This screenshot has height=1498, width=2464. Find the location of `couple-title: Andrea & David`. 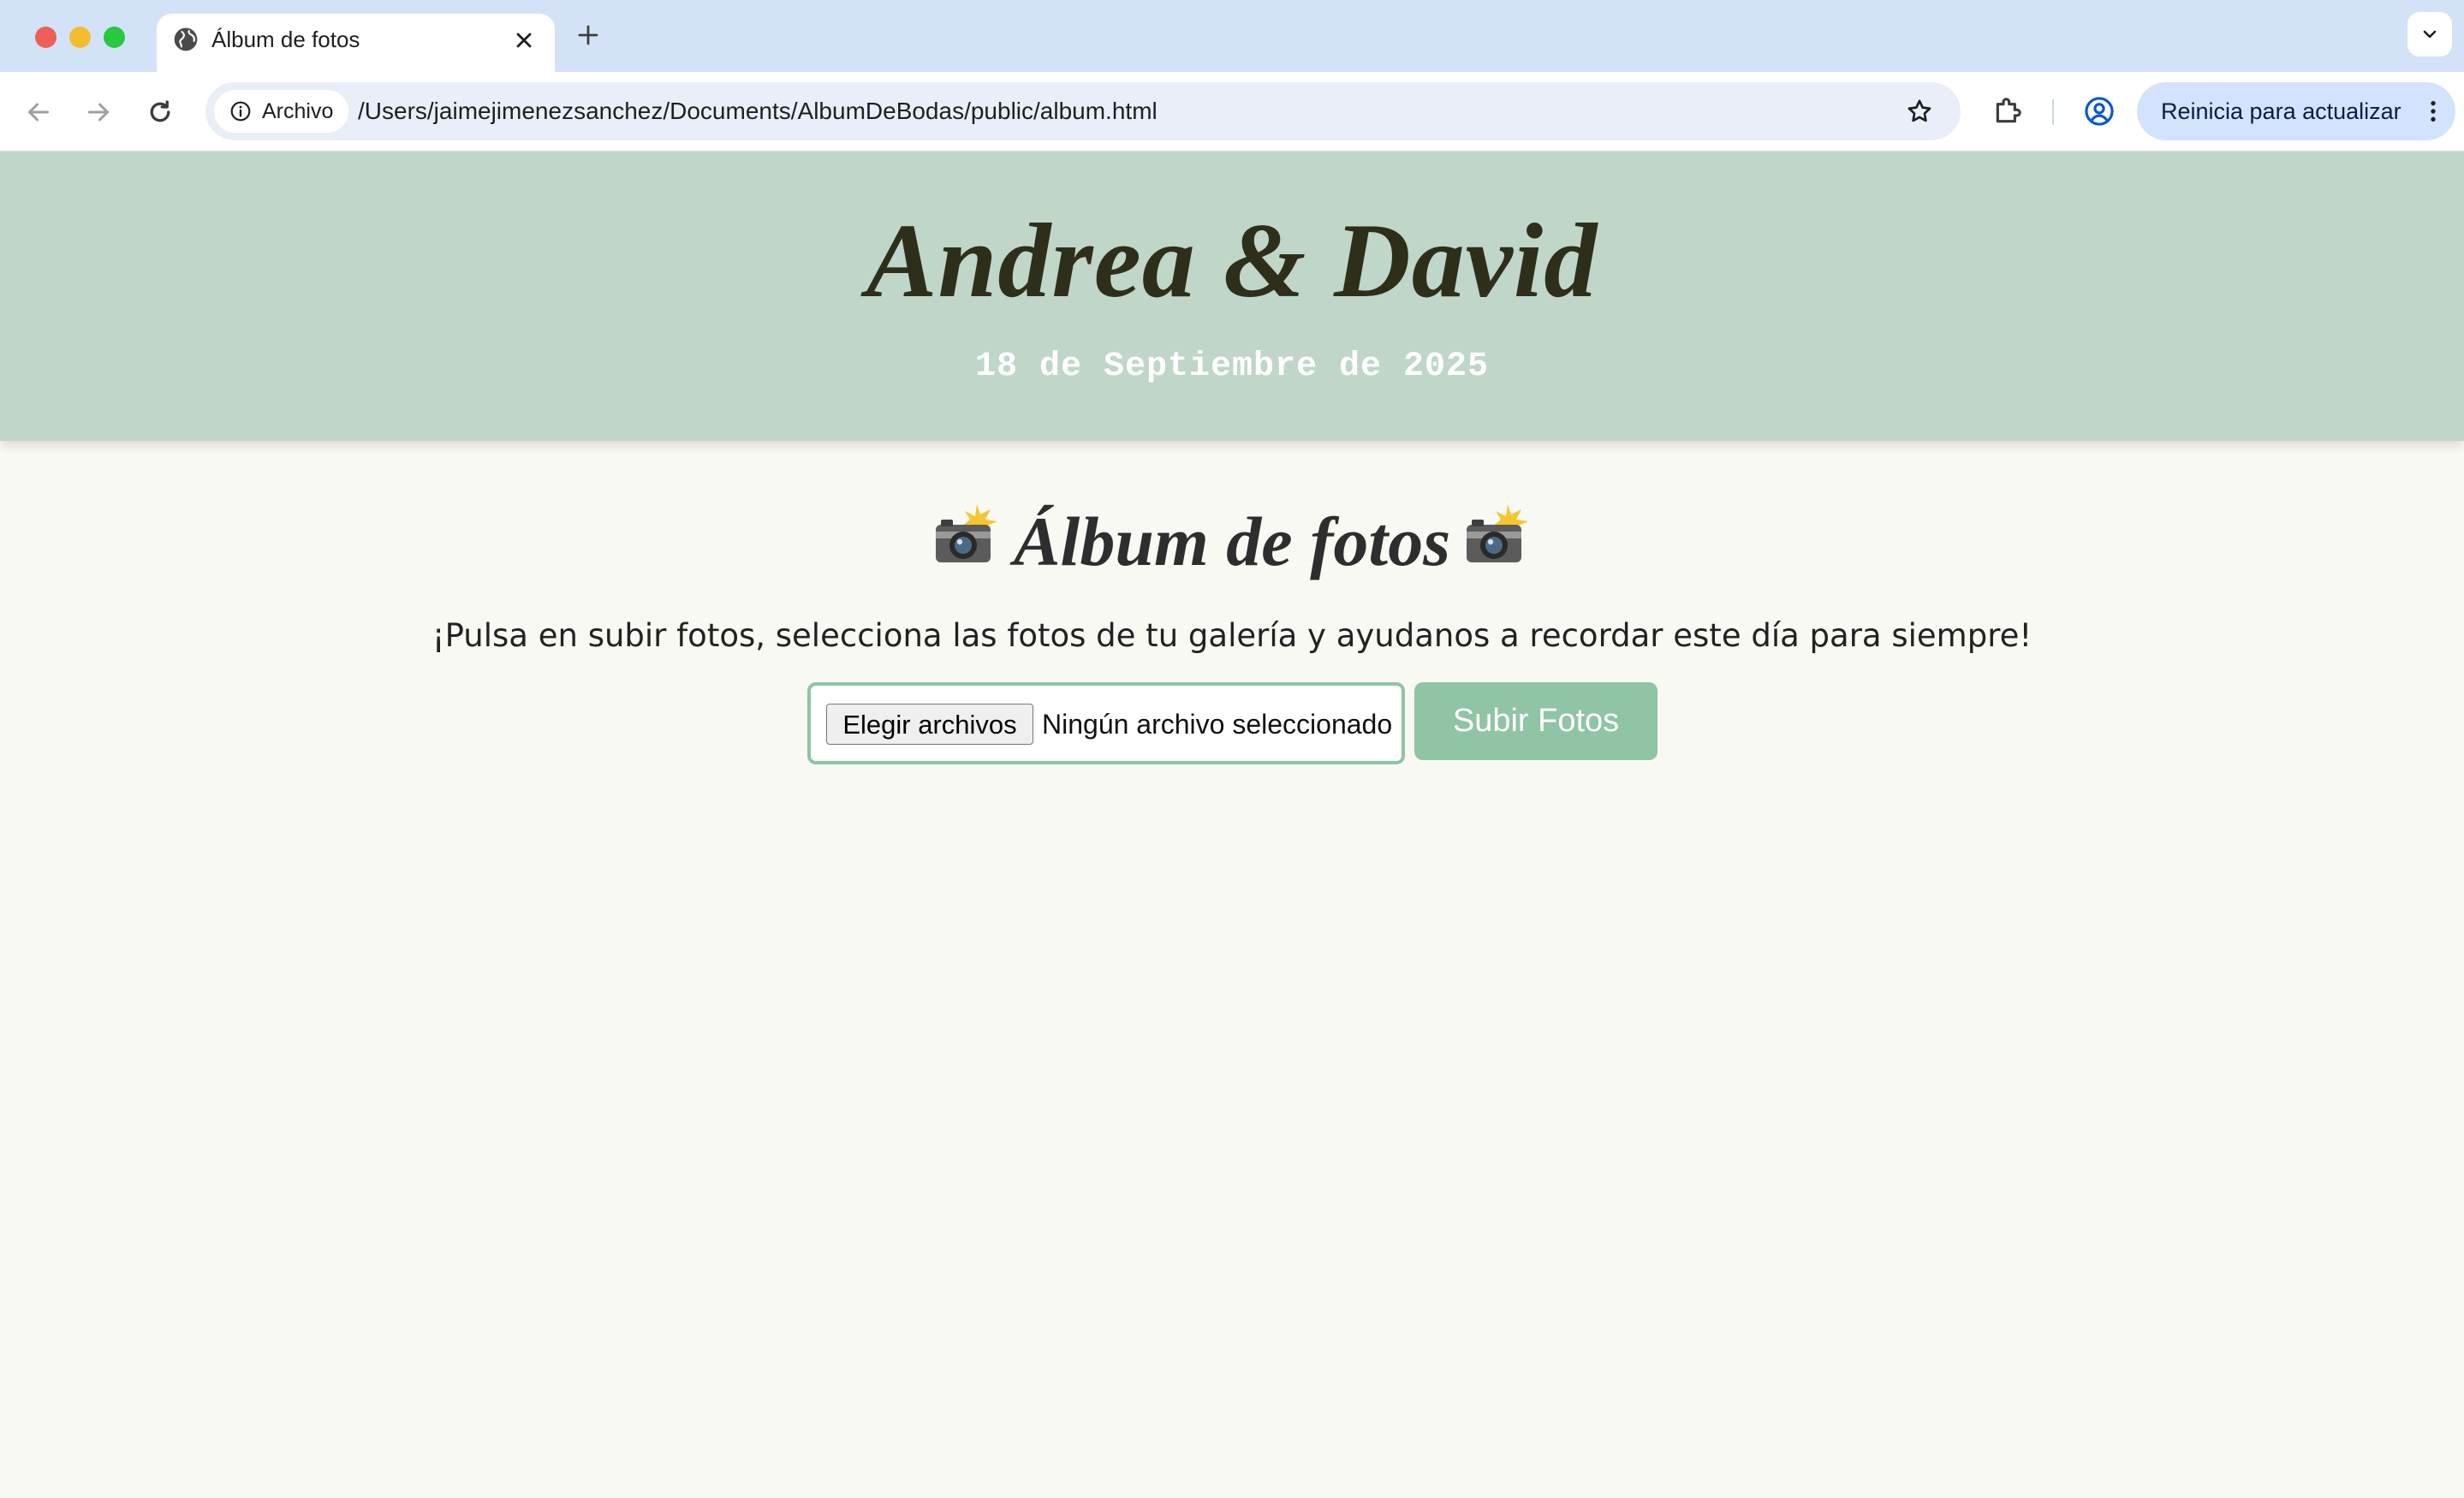

couple-title: Andrea & David is located at coordinates (1232, 260).